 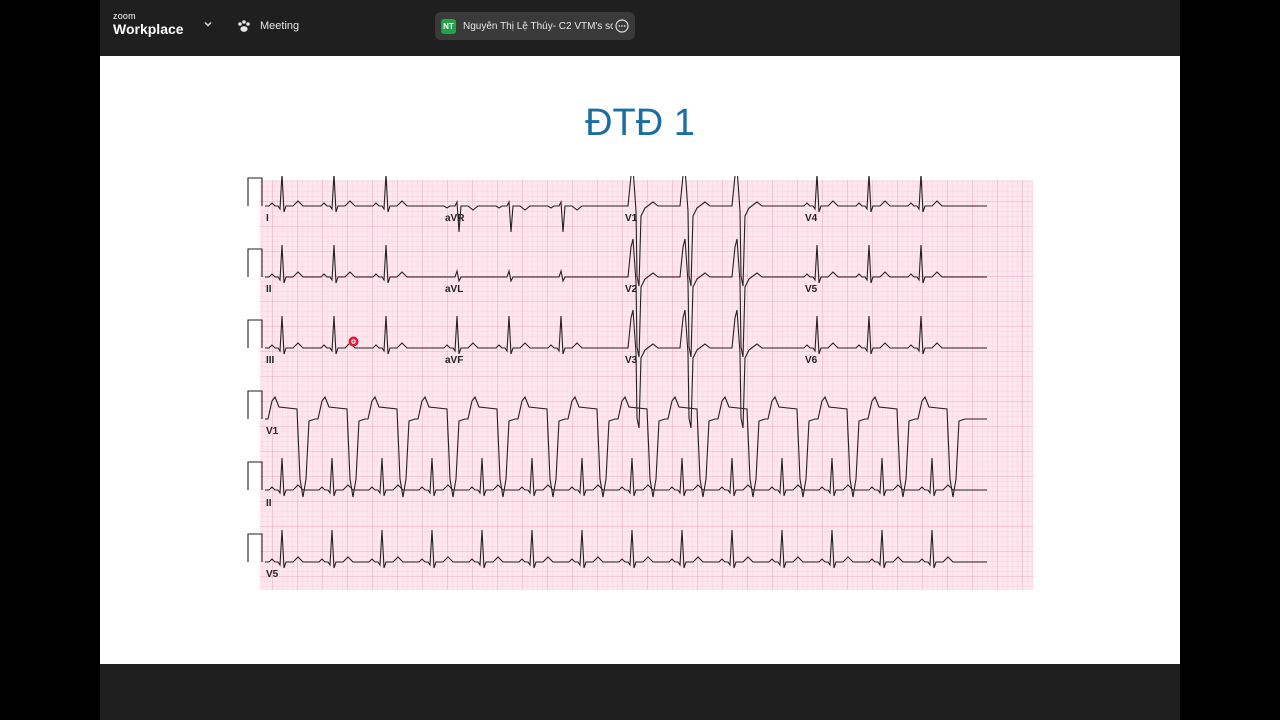 What do you see at coordinates (148, 29) in the screenshot?
I see `brand-name: Workplace` at bounding box center [148, 29].